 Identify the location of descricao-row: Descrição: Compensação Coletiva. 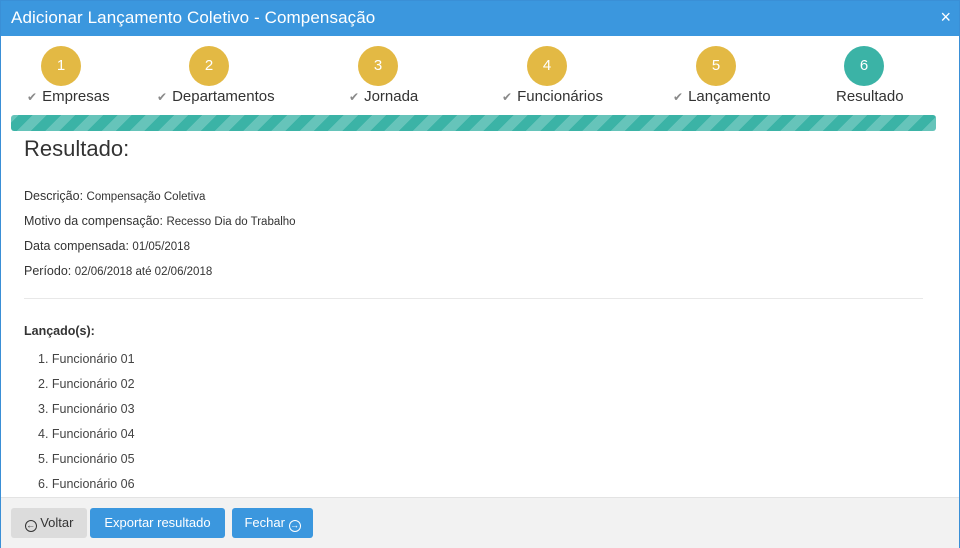
(474, 198).